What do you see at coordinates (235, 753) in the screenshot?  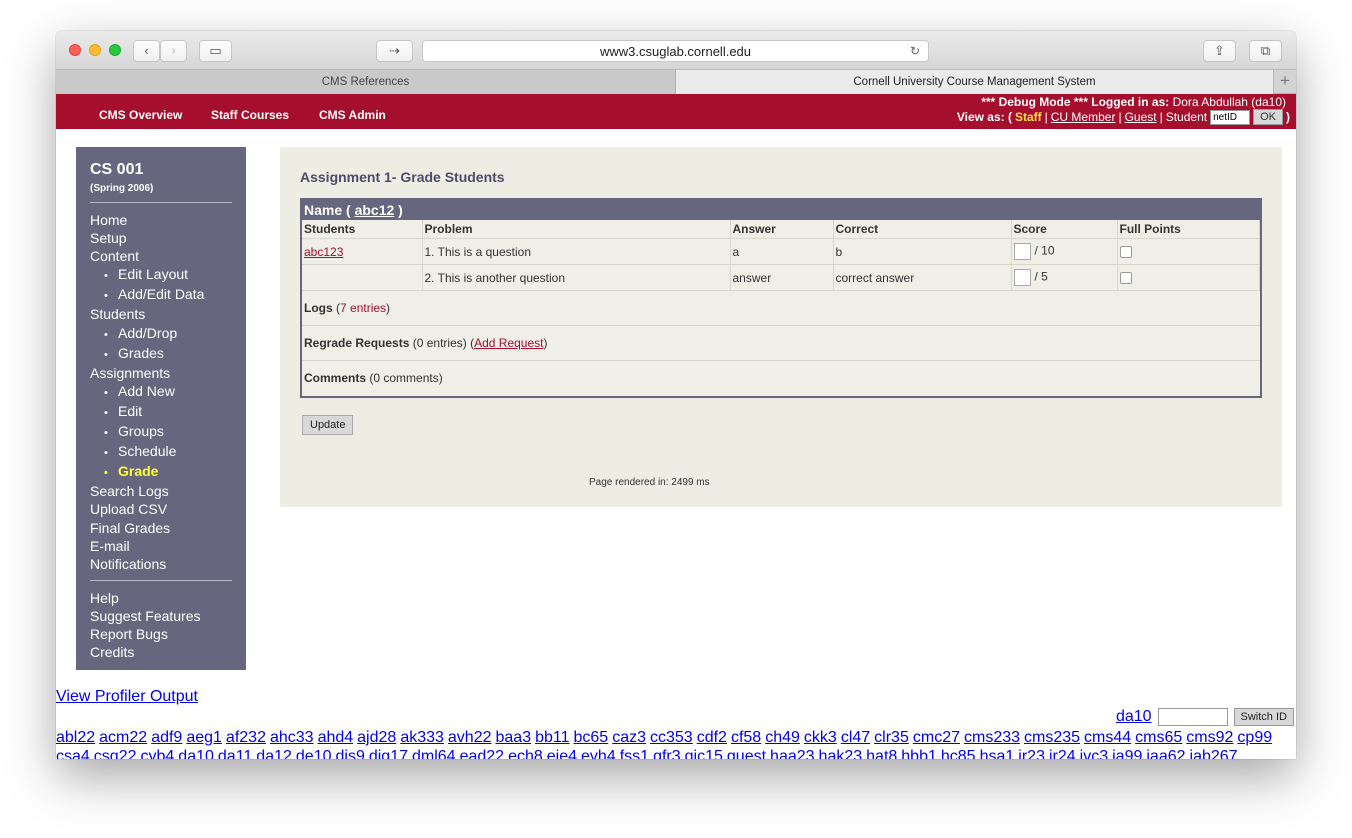 I see `user-switch-link: da11` at bounding box center [235, 753].